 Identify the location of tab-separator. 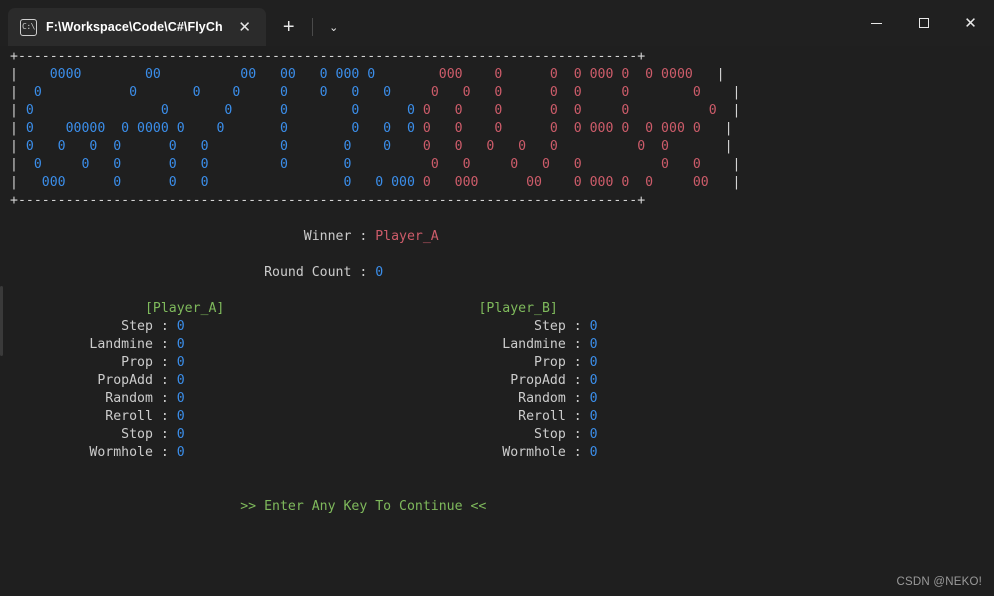
(312, 27).